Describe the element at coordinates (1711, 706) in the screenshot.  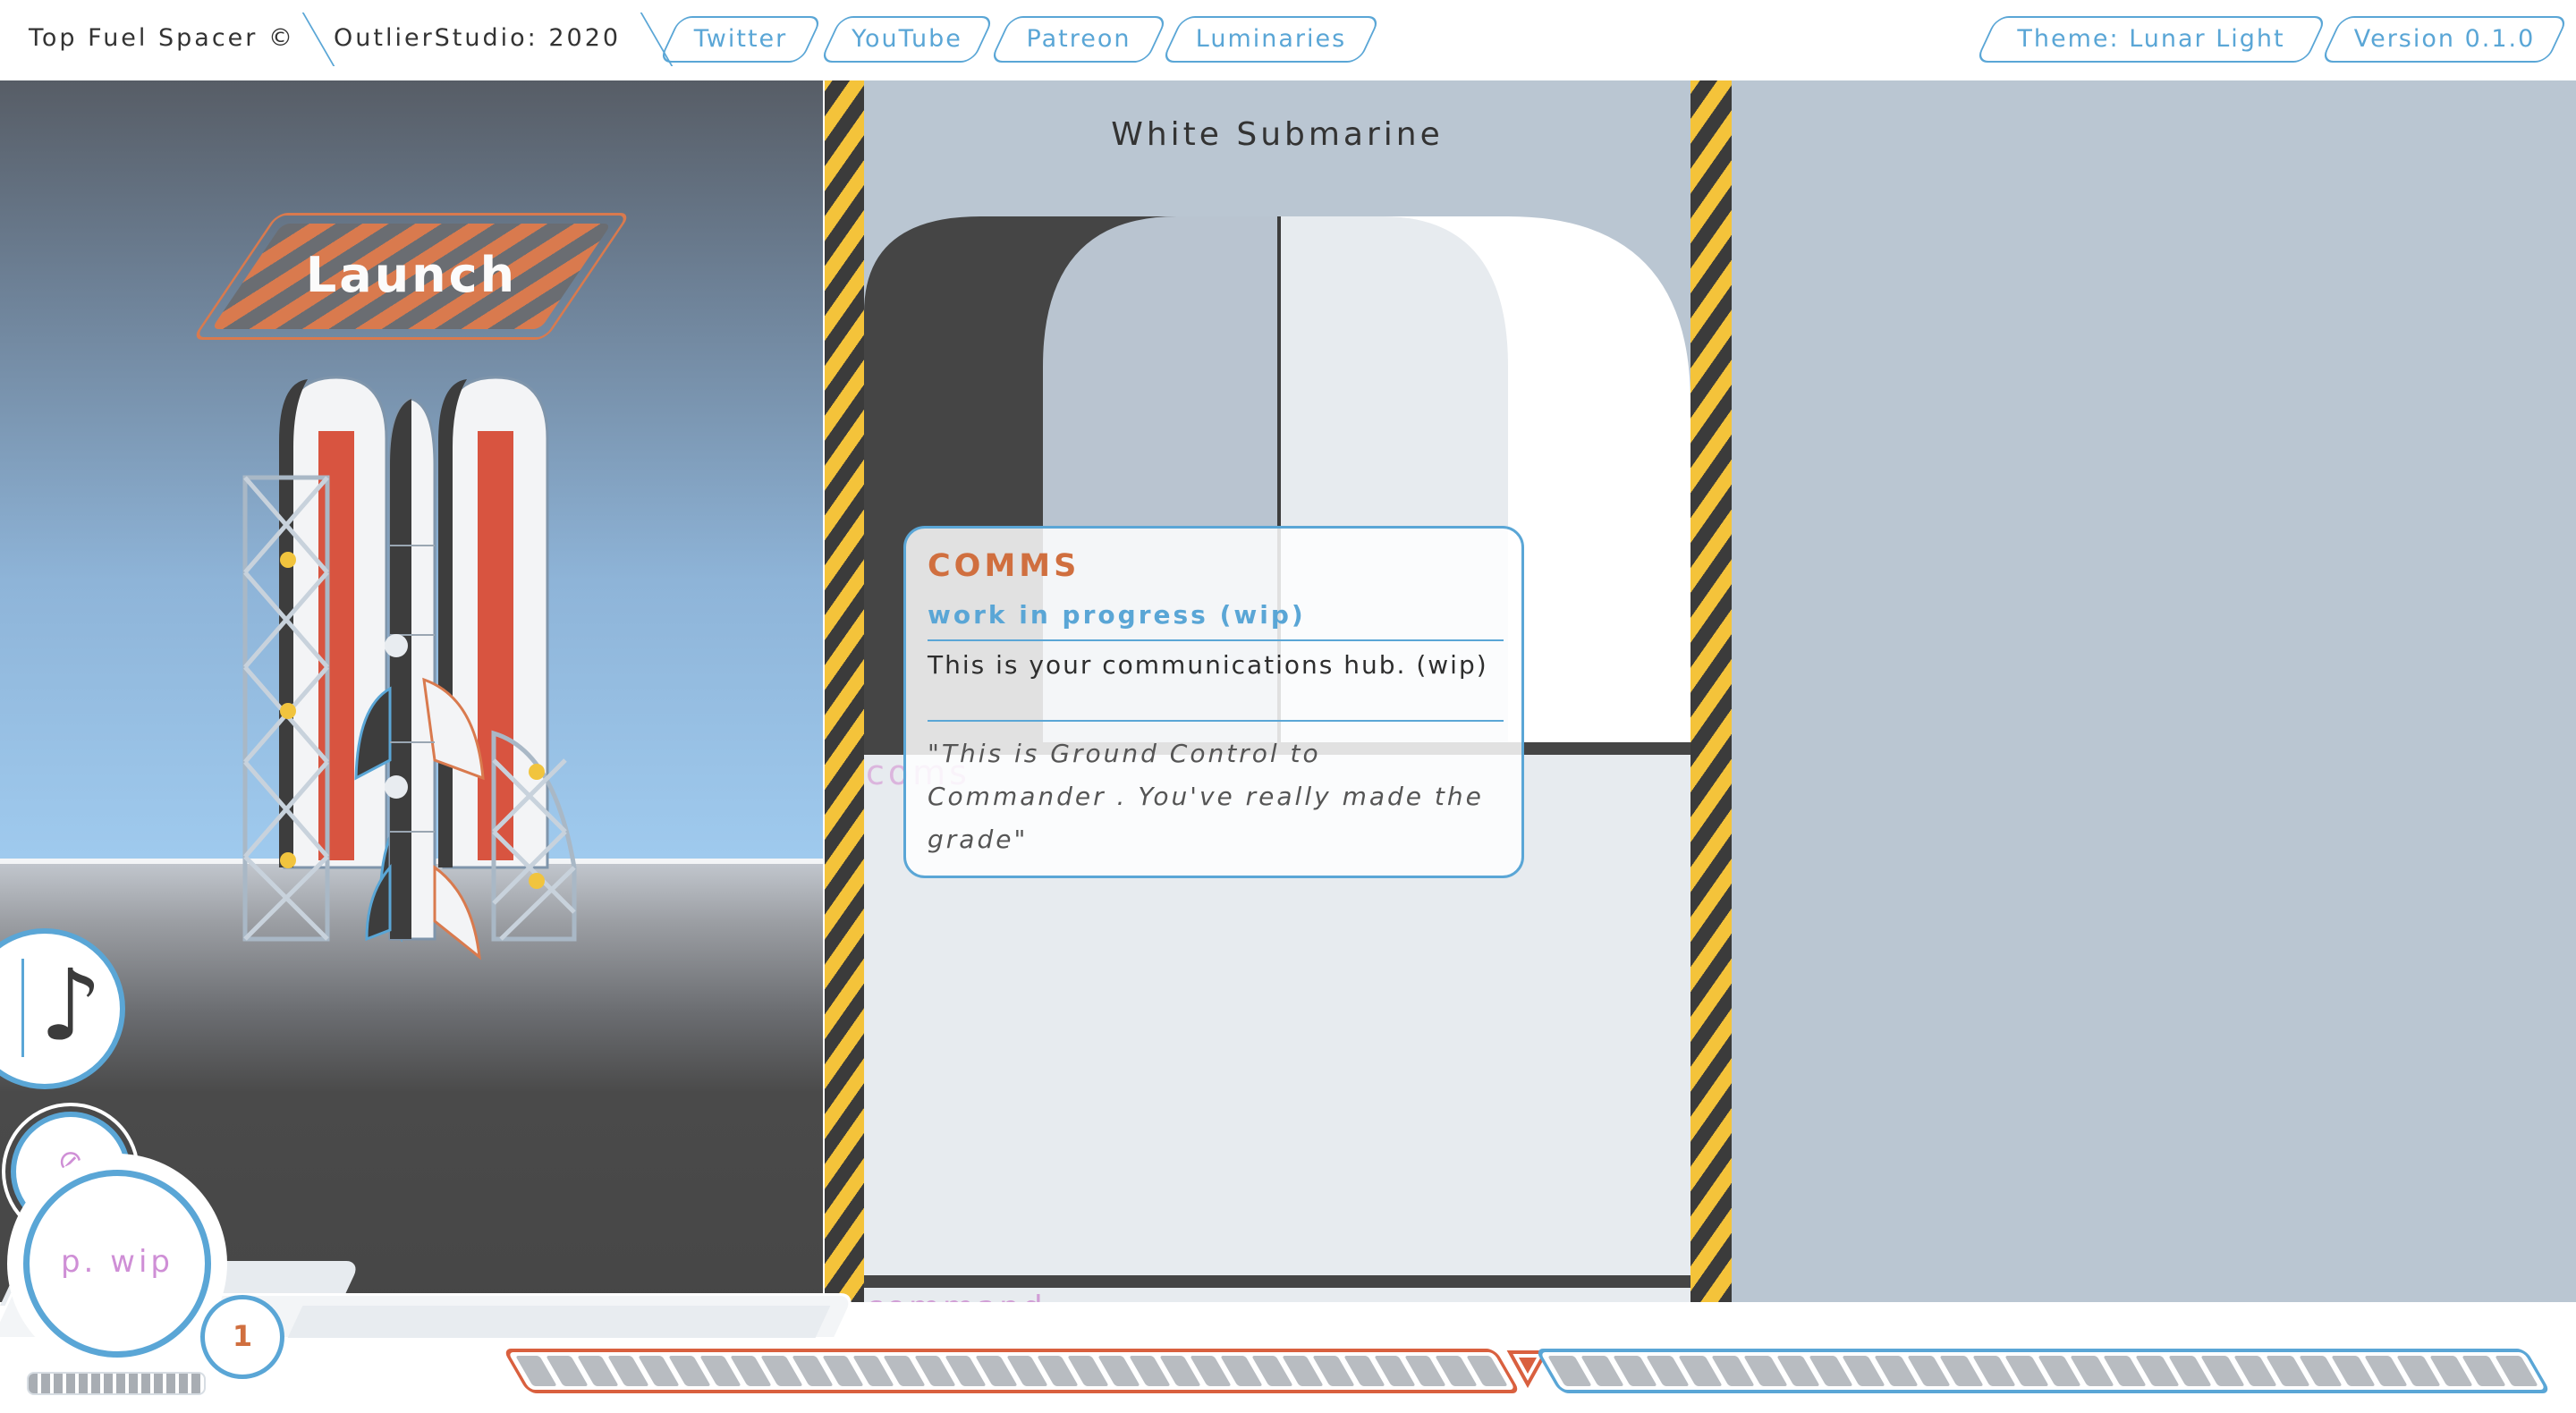
I see `hazard-stripe-right` at that location.